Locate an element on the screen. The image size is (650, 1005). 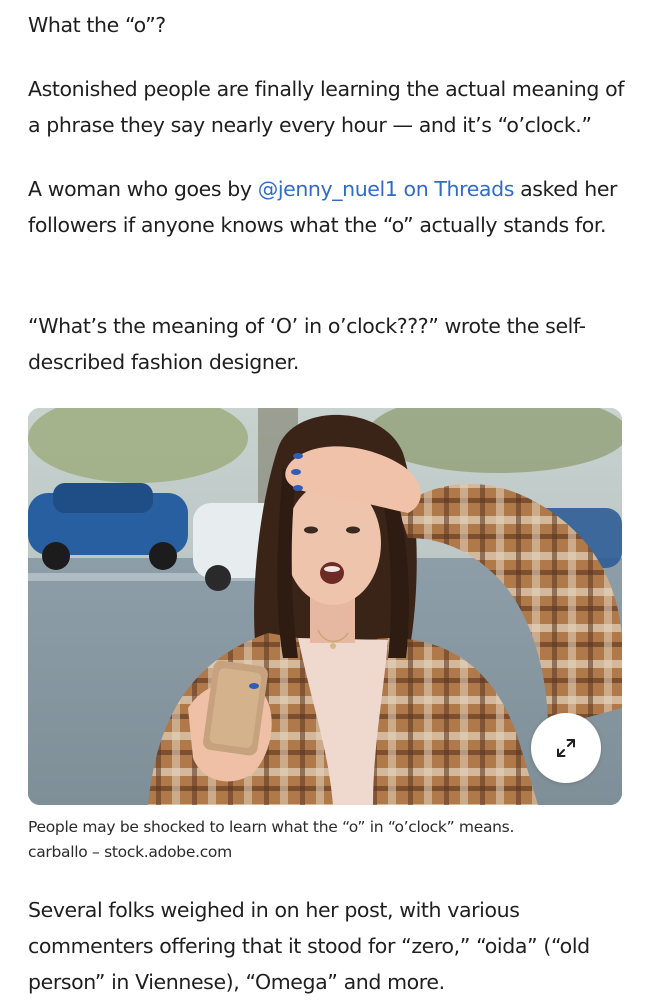
threads-profile-link: @jenny_nuel1 on Threads is located at coordinates (386, 189).